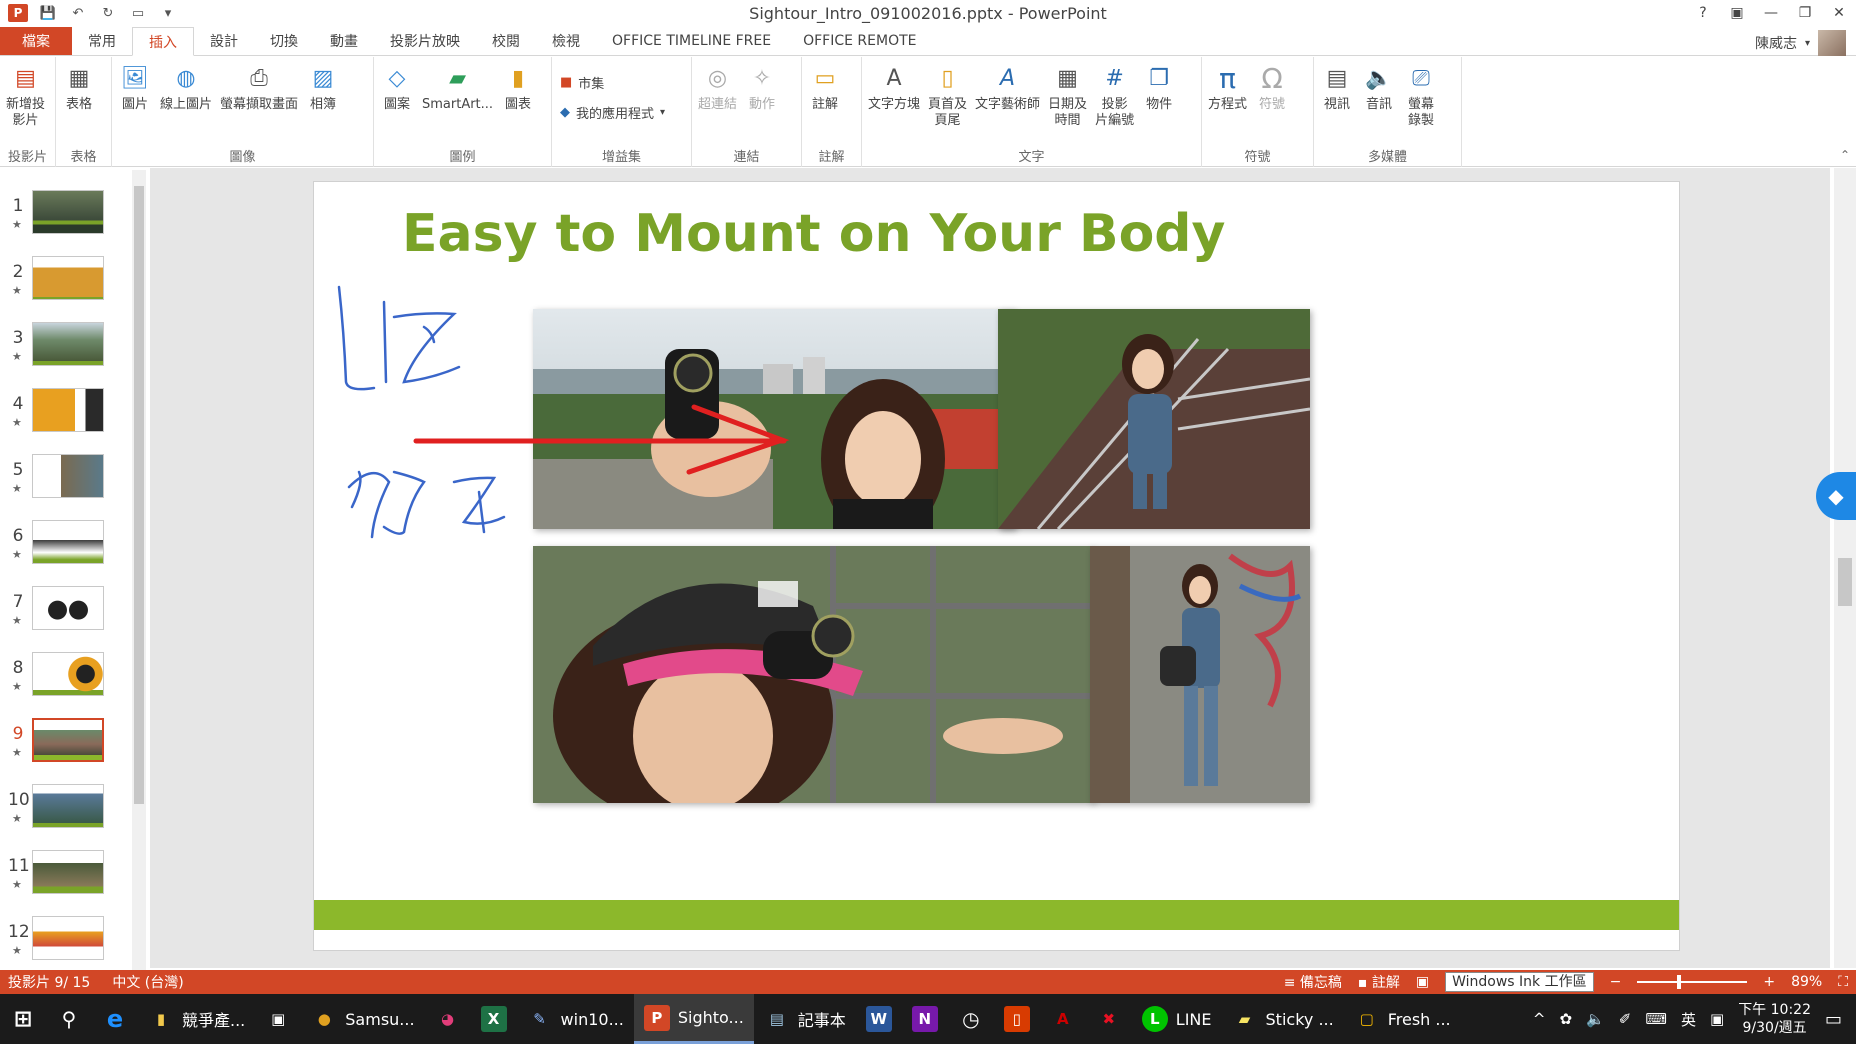  What do you see at coordinates (1839, 13) in the screenshot?
I see `close-button: ✕` at bounding box center [1839, 13].